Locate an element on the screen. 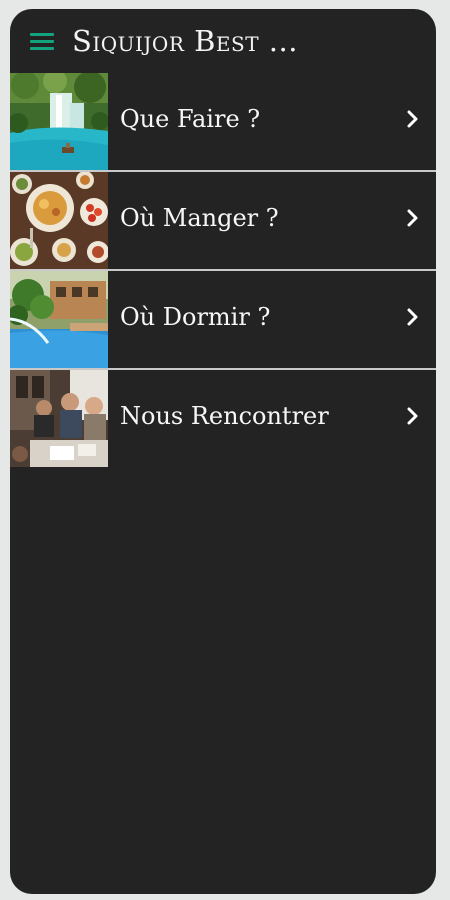 This screenshot has width=450, height=900. menu-item-label: Nous Rencontrer is located at coordinates (224, 416).